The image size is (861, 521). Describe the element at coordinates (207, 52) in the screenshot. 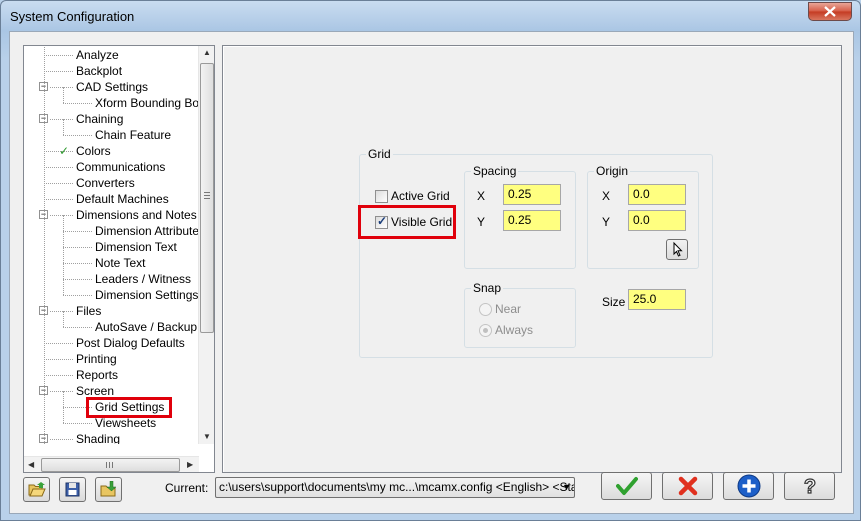

I see `scroll-up-icon: ▲` at that location.